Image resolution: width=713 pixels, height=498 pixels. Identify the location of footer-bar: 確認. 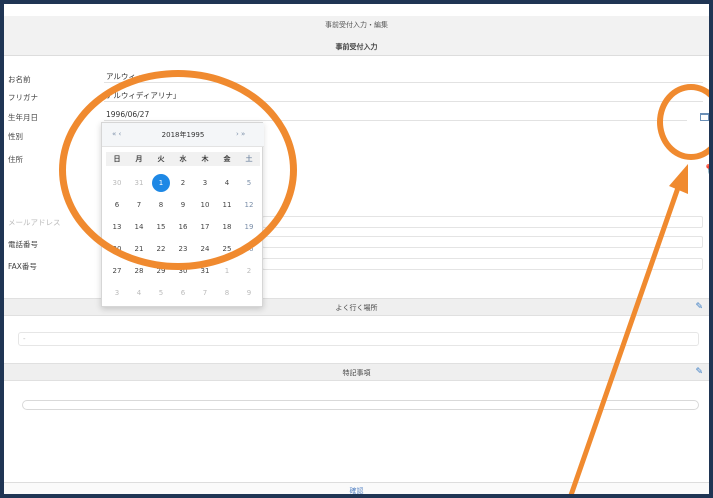
(356, 488).